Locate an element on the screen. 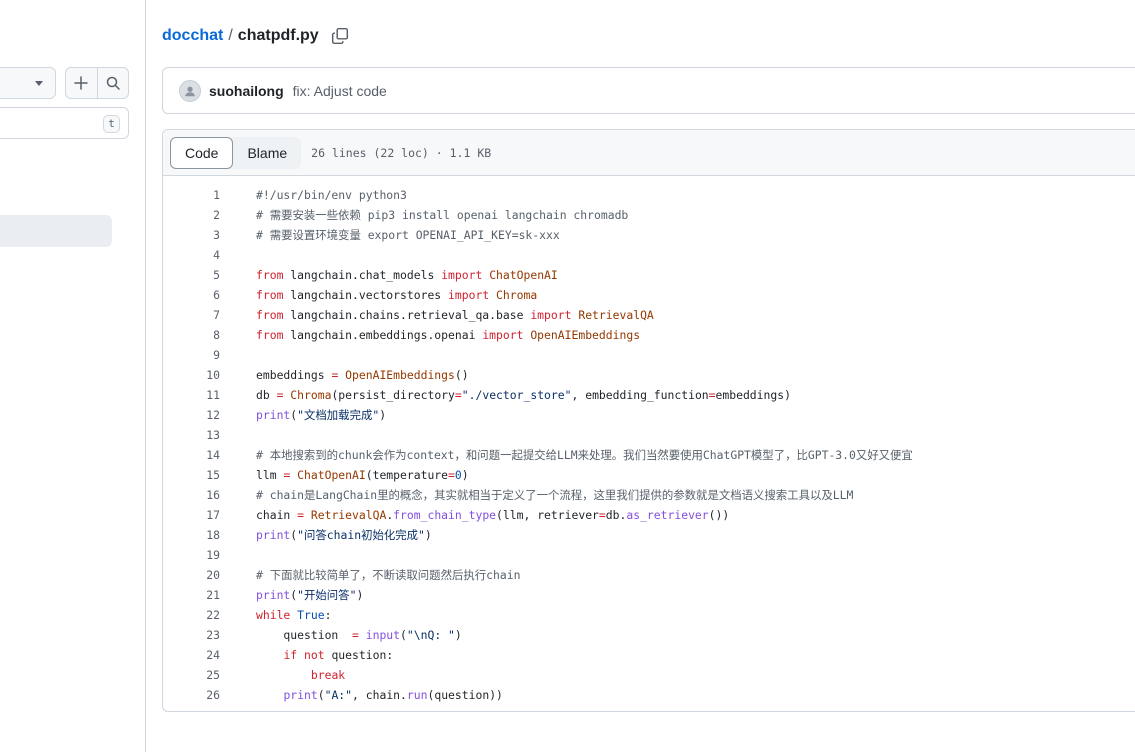  commit-author: suohailong is located at coordinates (246, 91).